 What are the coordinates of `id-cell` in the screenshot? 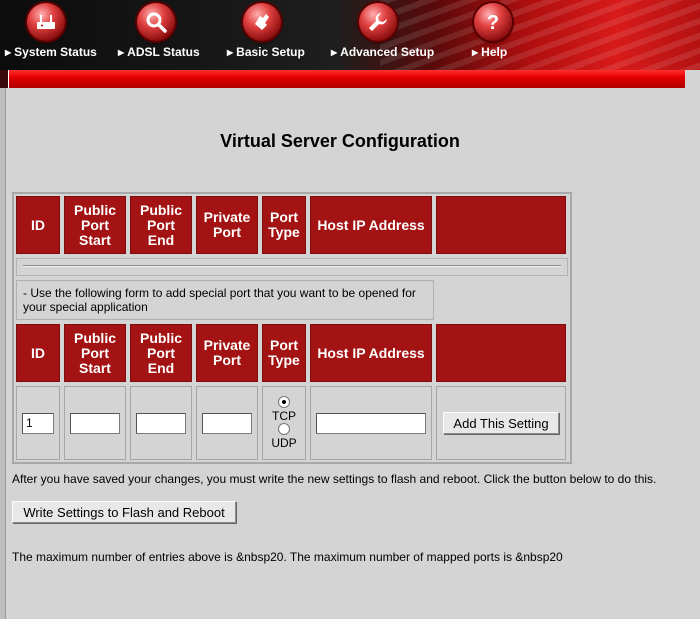 It's located at (38, 423).